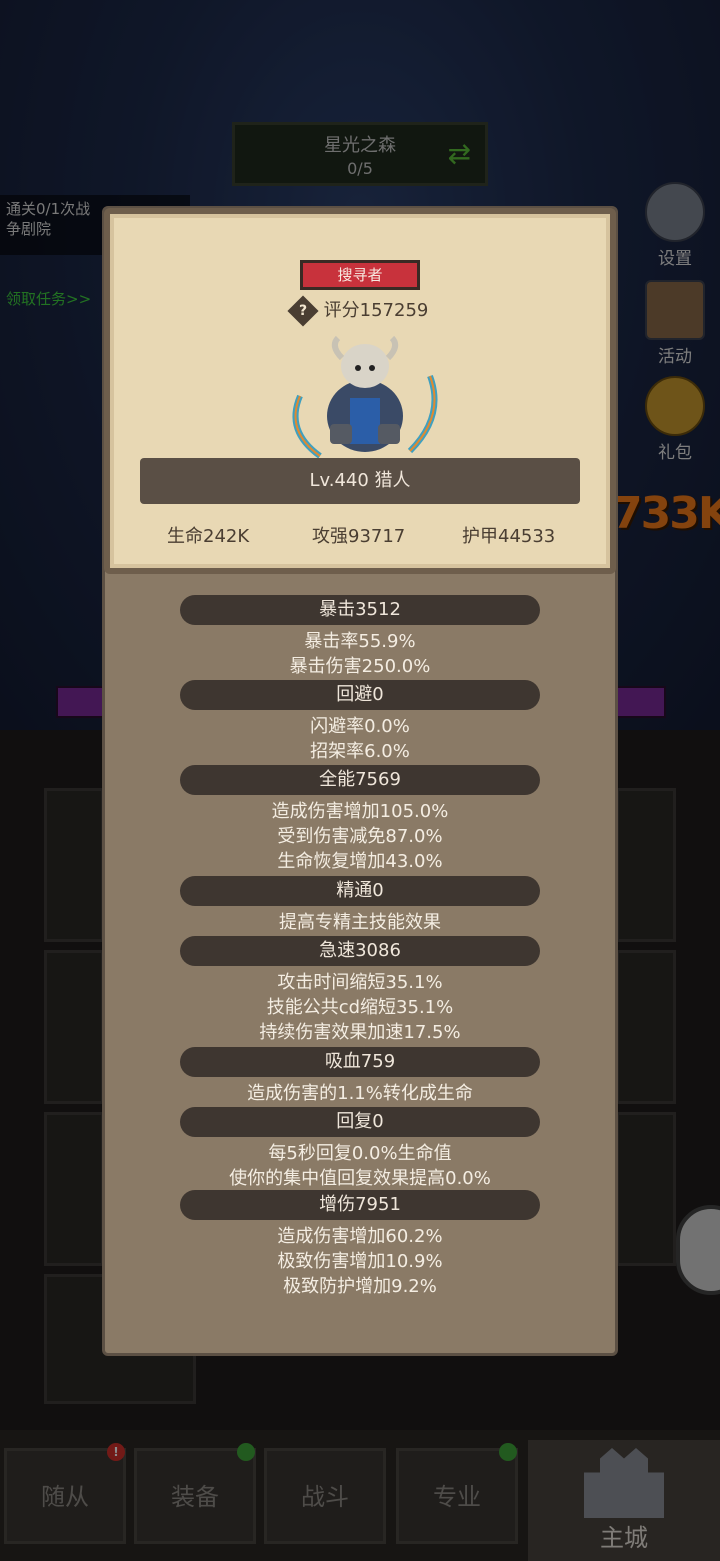 The image size is (720, 1561). Describe the element at coordinates (360, 811) in the screenshot. I see `attr-line: 造成伤害增加105.0%` at that location.